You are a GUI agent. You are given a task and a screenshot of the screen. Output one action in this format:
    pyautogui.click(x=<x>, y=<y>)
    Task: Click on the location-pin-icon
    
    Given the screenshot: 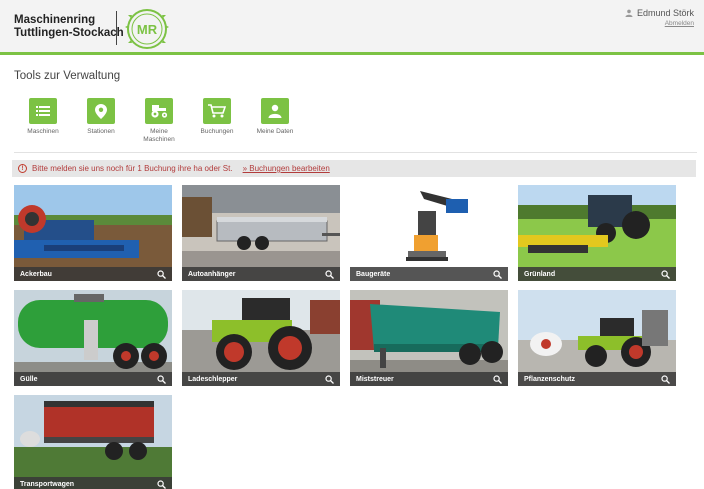 What is the action you would take?
    pyautogui.click(x=101, y=111)
    